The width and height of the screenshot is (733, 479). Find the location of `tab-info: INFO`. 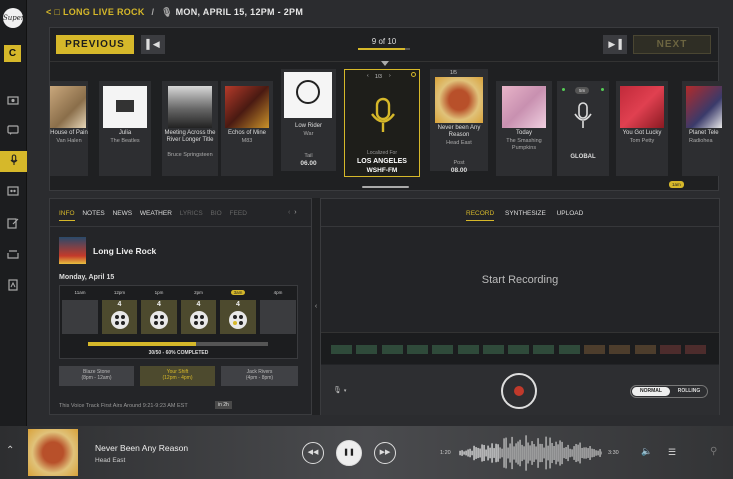

tab-info: INFO is located at coordinates (67, 215).